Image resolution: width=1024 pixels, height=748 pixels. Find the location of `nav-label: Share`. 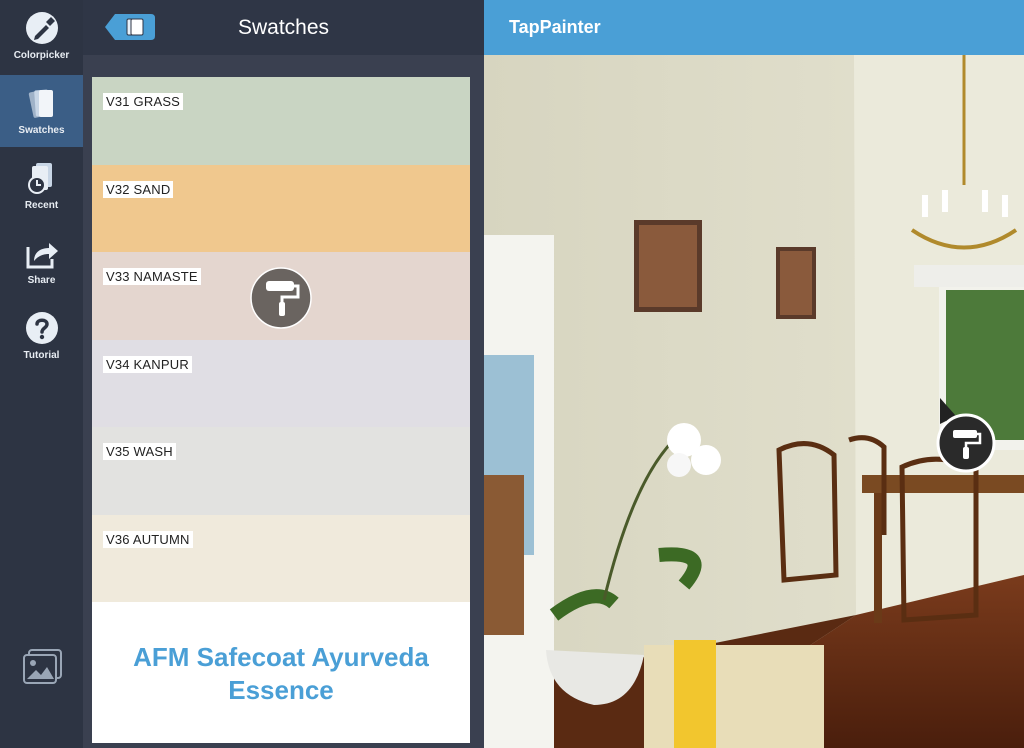

nav-label: Share is located at coordinates (41, 280).